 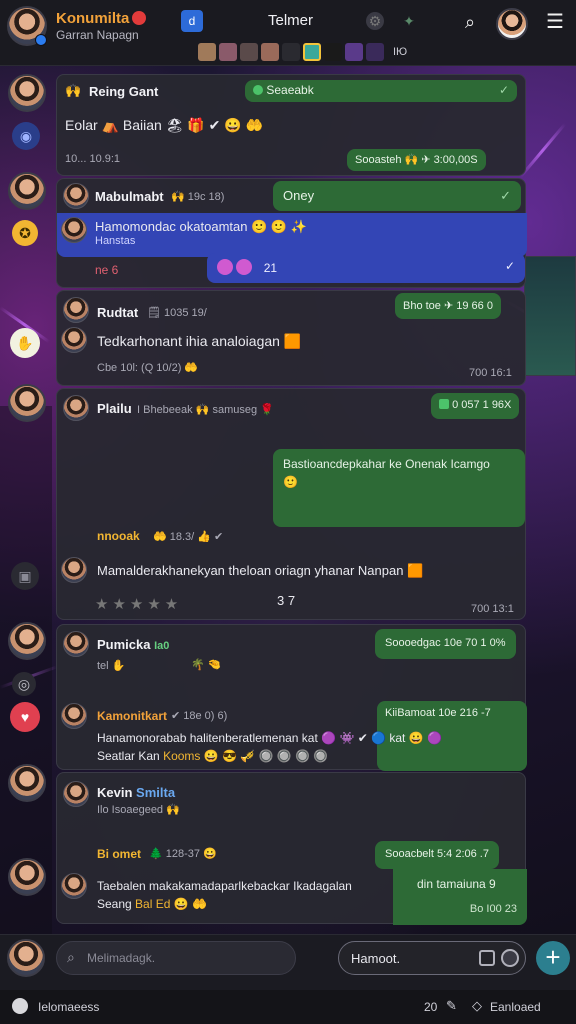 I want to click on menu-icon: ☰, so click(x=555, y=23).